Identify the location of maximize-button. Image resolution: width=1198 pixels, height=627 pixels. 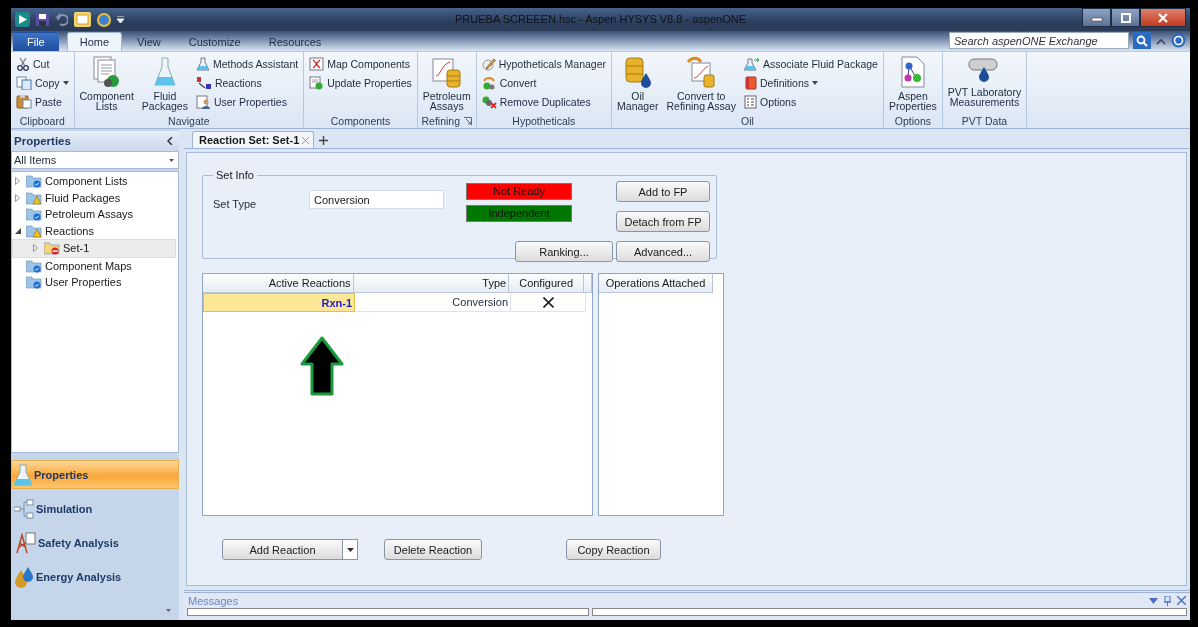
(1125, 17).